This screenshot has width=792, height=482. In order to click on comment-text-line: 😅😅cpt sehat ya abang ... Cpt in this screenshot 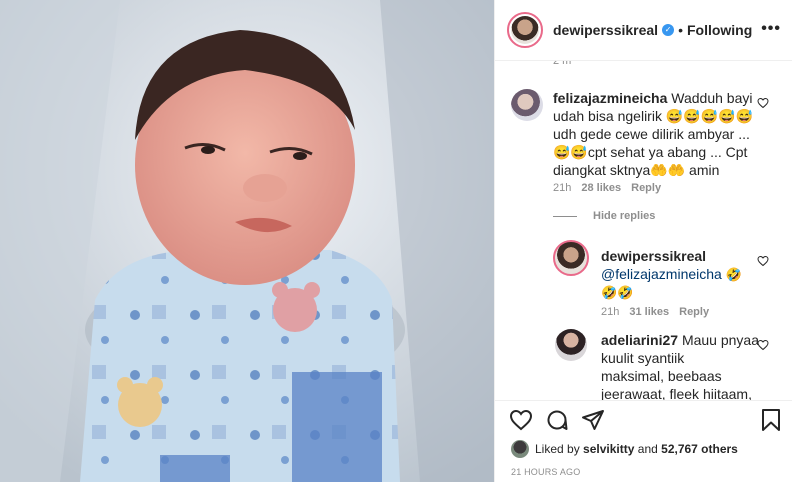, I will do `click(650, 152)`.